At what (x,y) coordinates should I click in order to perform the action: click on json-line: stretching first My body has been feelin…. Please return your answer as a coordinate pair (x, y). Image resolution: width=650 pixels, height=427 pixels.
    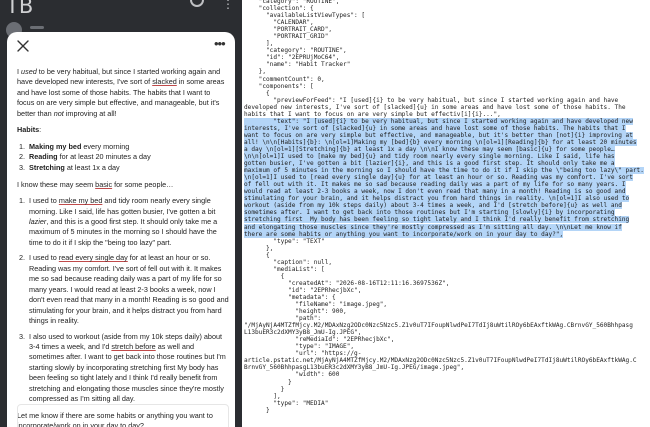
    Looking at the image, I should click on (437, 220).